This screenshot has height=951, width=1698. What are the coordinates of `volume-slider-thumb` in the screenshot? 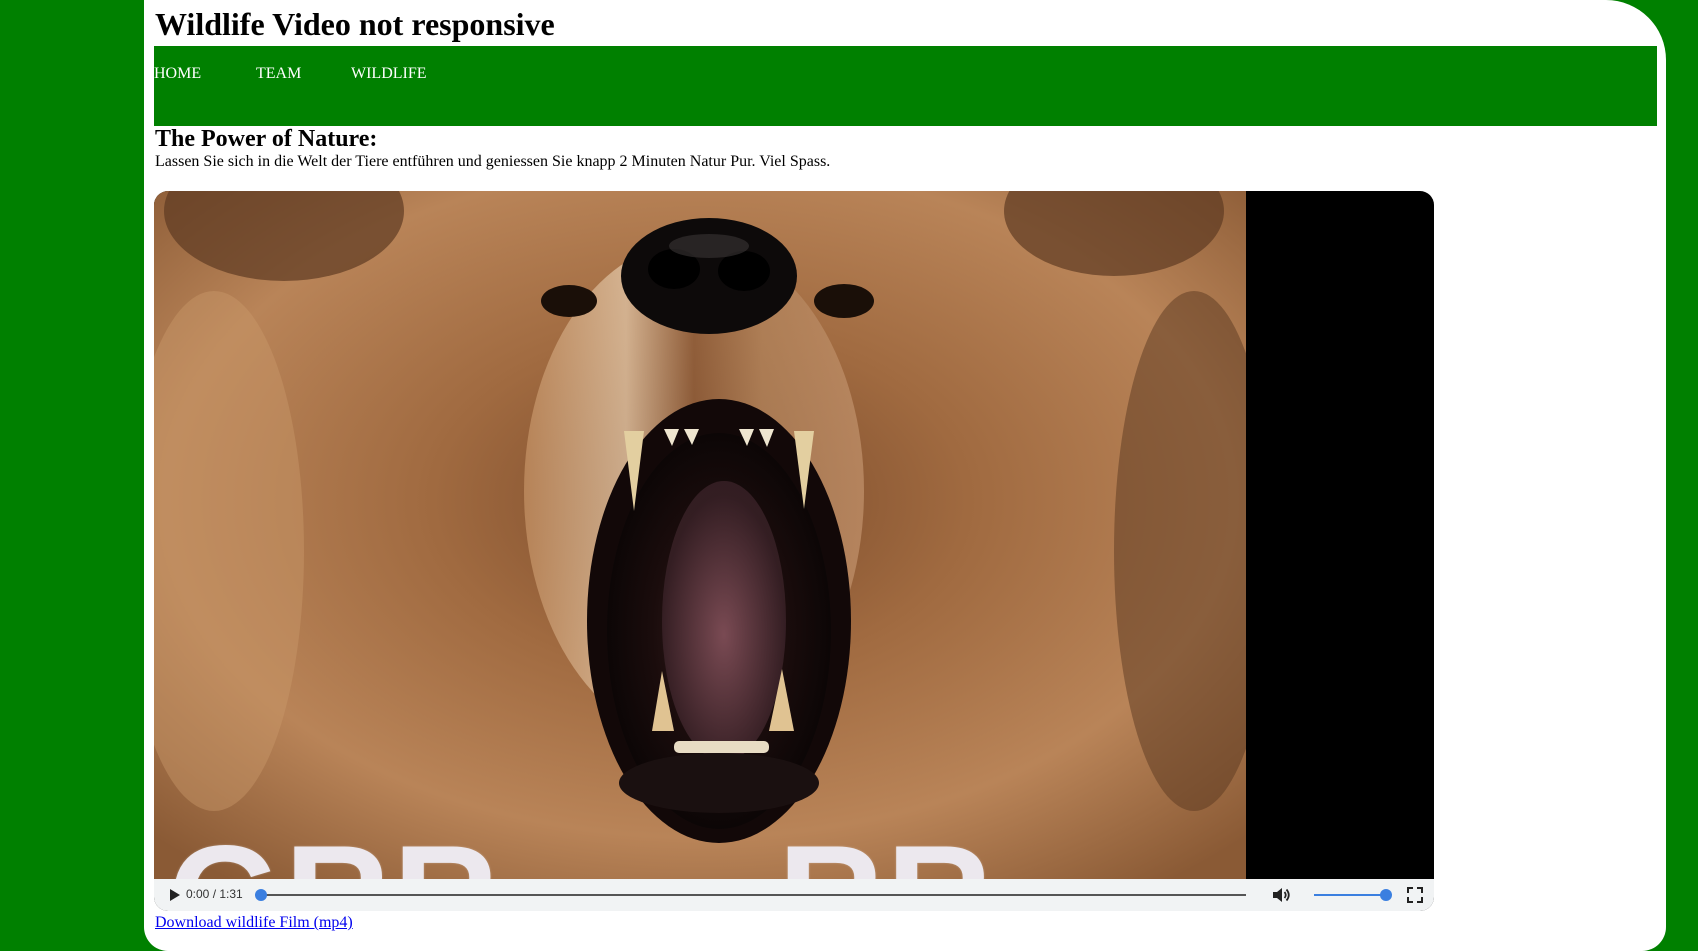 It's located at (1386, 895).